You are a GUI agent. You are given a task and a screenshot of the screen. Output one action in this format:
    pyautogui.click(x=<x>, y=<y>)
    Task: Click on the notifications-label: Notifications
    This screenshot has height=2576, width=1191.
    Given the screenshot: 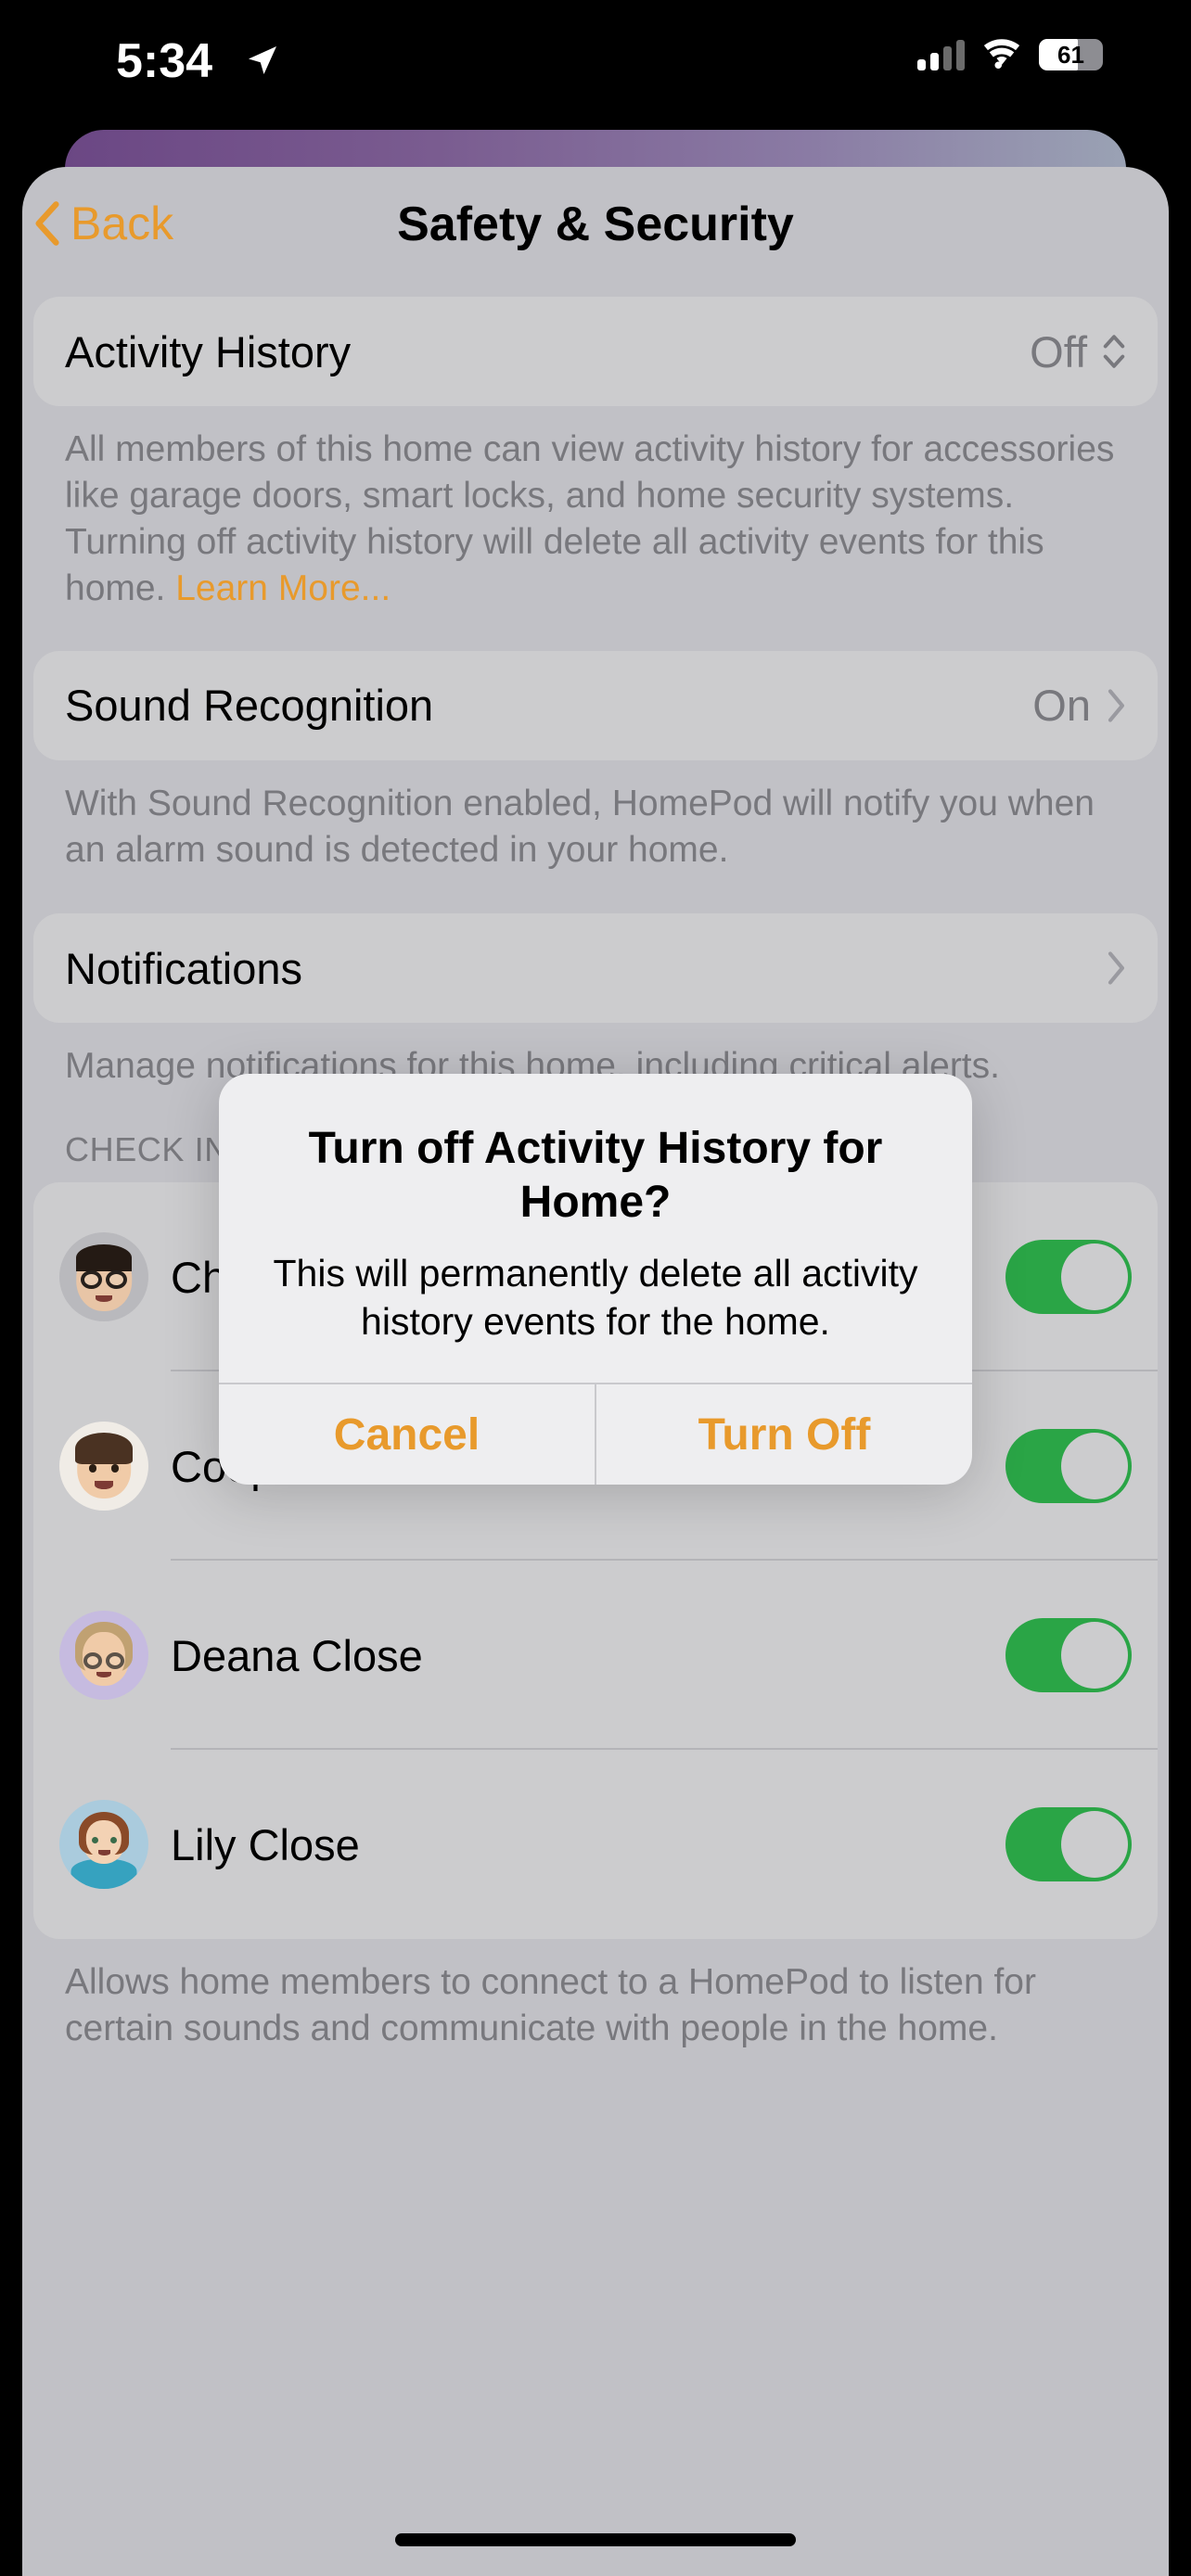 What is the action you would take?
    pyautogui.click(x=183, y=968)
    